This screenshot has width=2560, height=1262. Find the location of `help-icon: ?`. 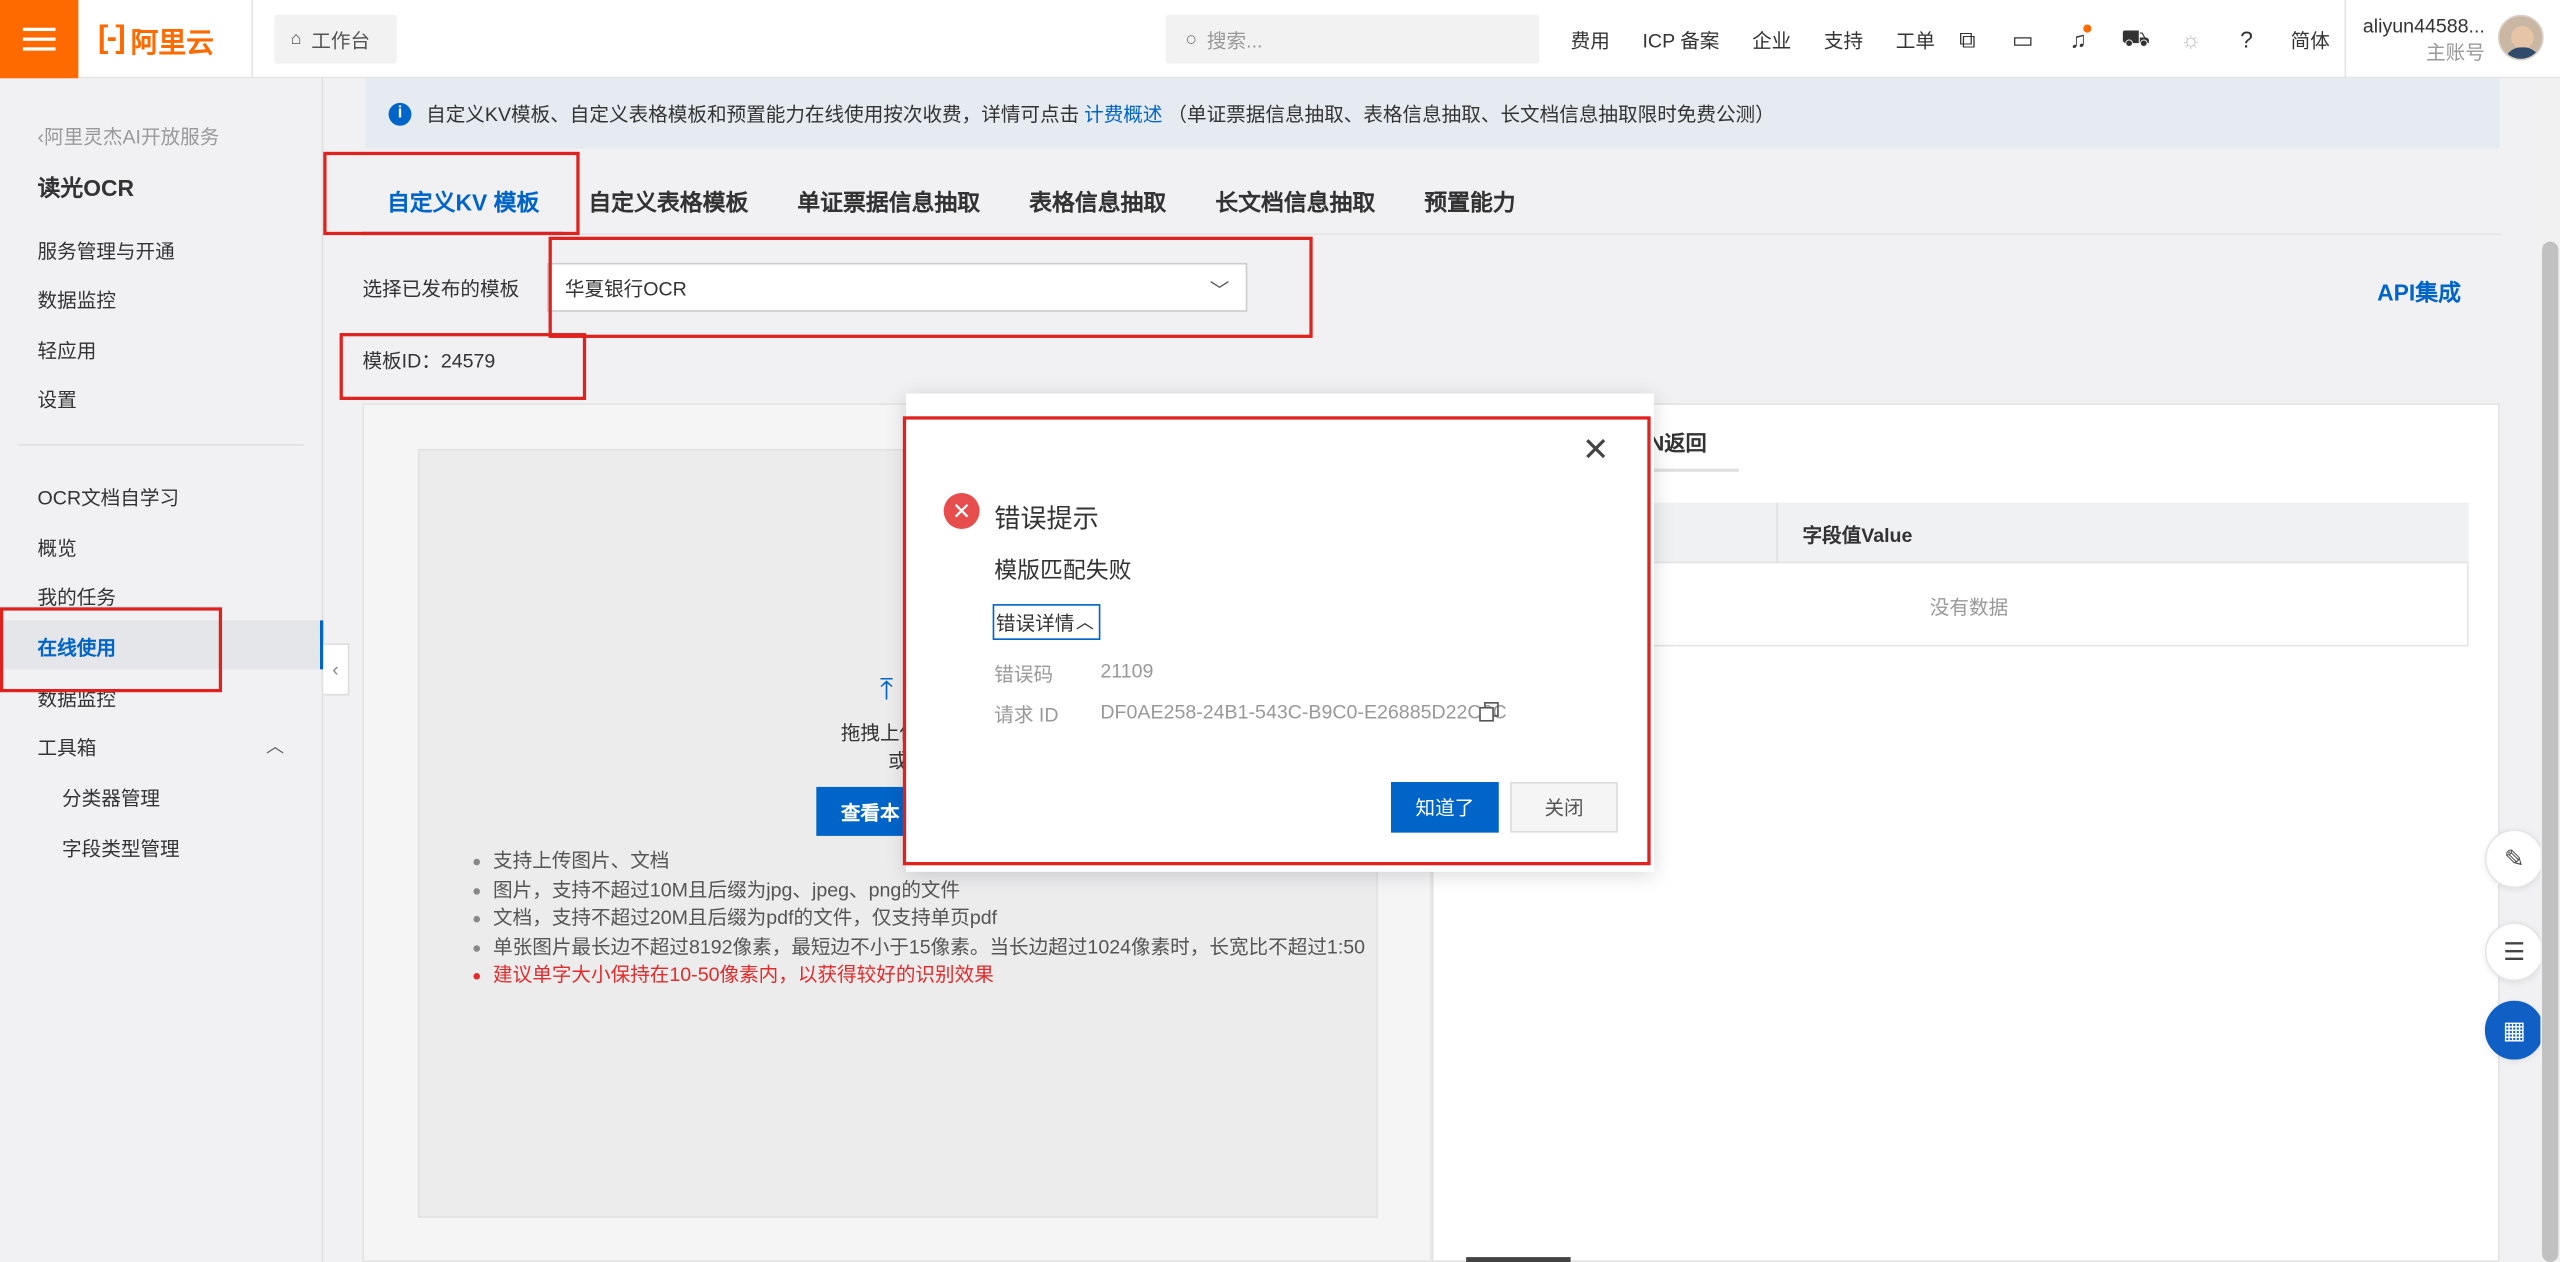

help-icon: ? is located at coordinates (2246, 39).